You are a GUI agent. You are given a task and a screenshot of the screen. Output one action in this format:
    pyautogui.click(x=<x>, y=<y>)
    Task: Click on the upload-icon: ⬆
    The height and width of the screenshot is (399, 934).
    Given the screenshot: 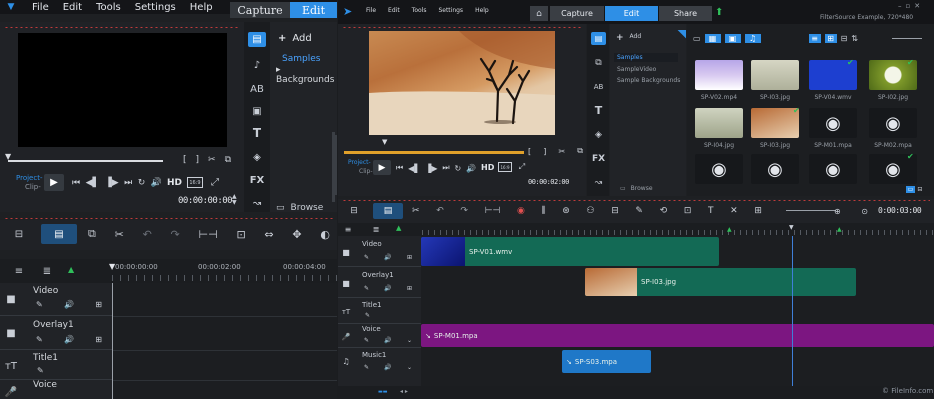 What is the action you would take?
    pyautogui.click(x=719, y=12)
    